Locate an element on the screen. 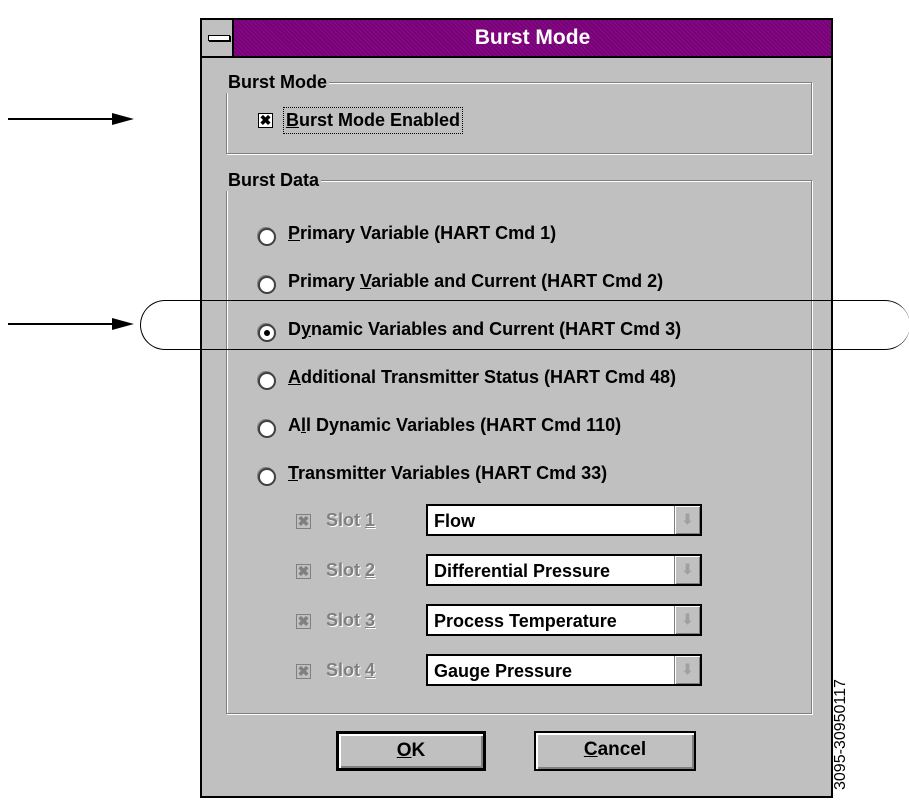 Image resolution: width=909 pixels, height=802 pixels. slot-2-checkbox: ✖ is located at coordinates (303, 571).